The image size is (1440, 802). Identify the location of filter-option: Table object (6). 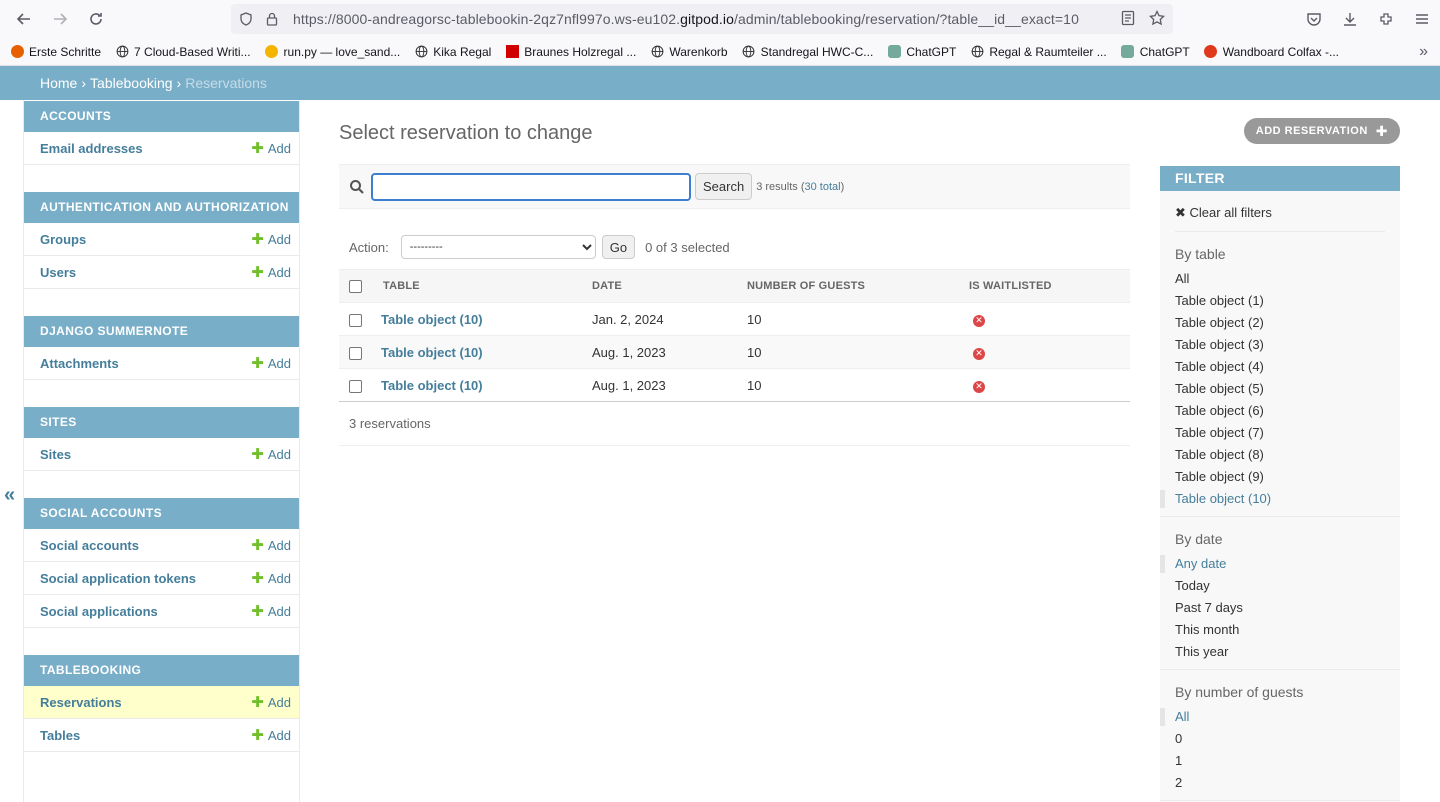
(1280, 411).